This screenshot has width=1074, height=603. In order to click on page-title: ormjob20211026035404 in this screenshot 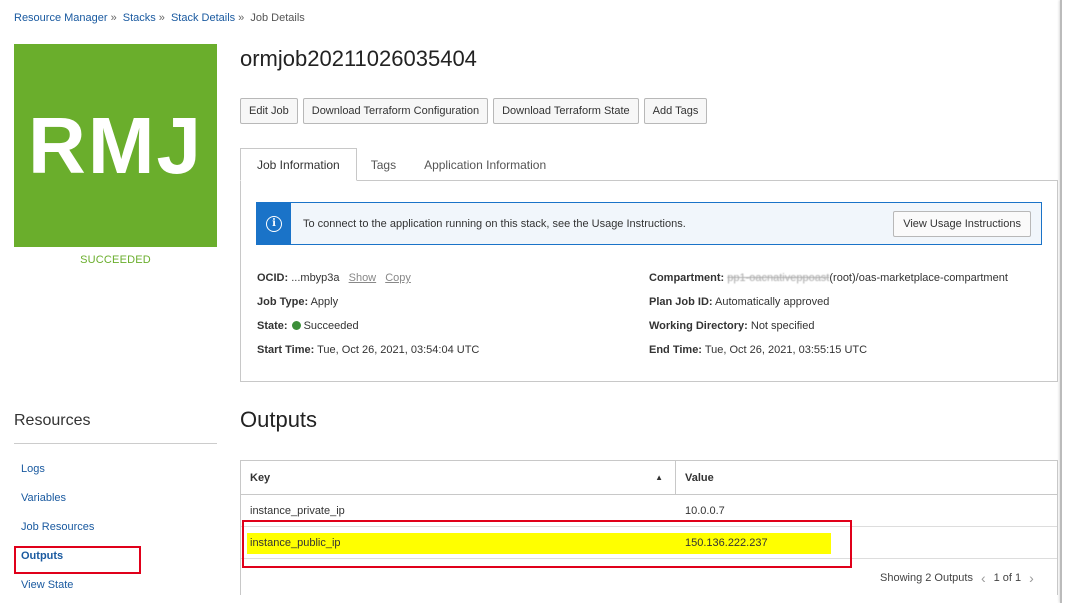, I will do `click(358, 58)`.